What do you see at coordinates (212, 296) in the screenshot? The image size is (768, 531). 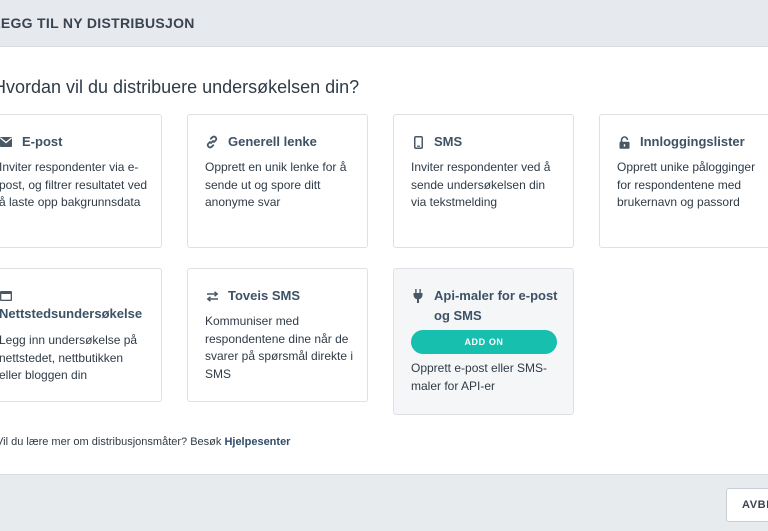 I see `two-way-arrows-icon` at bounding box center [212, 296].